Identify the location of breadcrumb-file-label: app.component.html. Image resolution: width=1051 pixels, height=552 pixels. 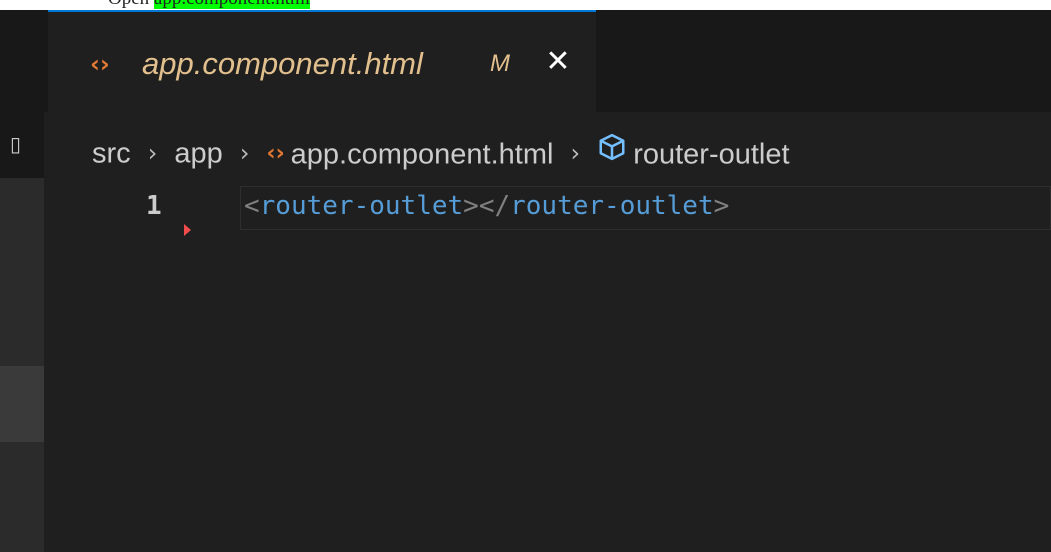
(422, 154).